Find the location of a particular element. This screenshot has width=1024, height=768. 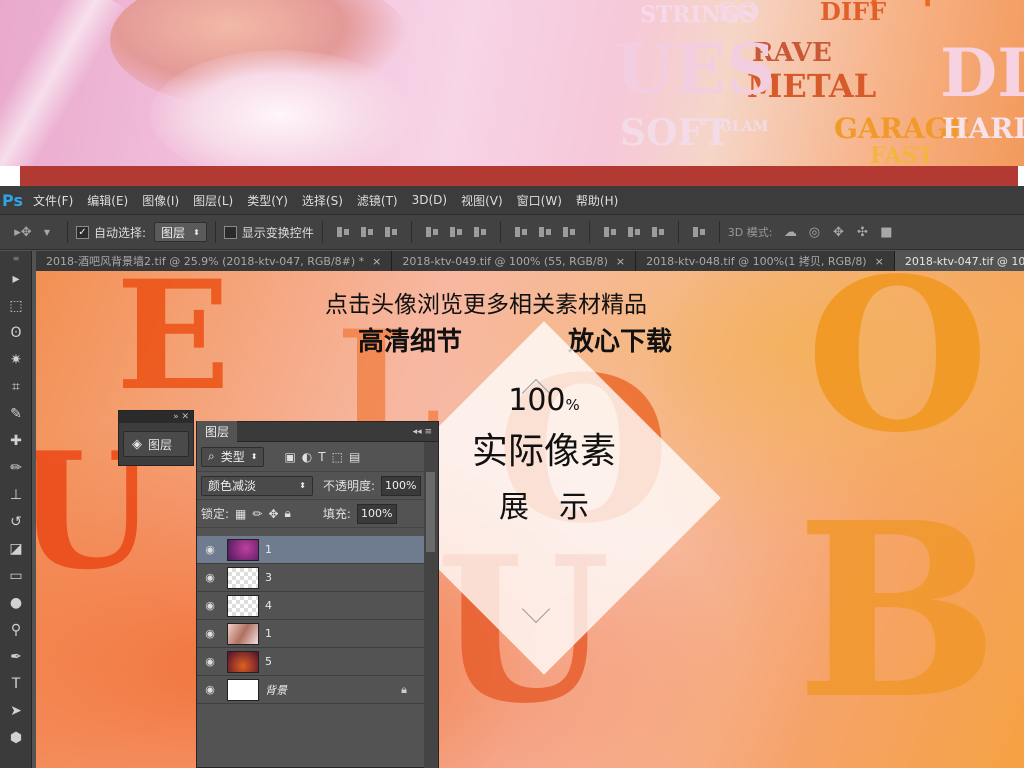

blend-mode-dropdown: 颜色减淡 ⬍ is located at coordinates (257, 485).